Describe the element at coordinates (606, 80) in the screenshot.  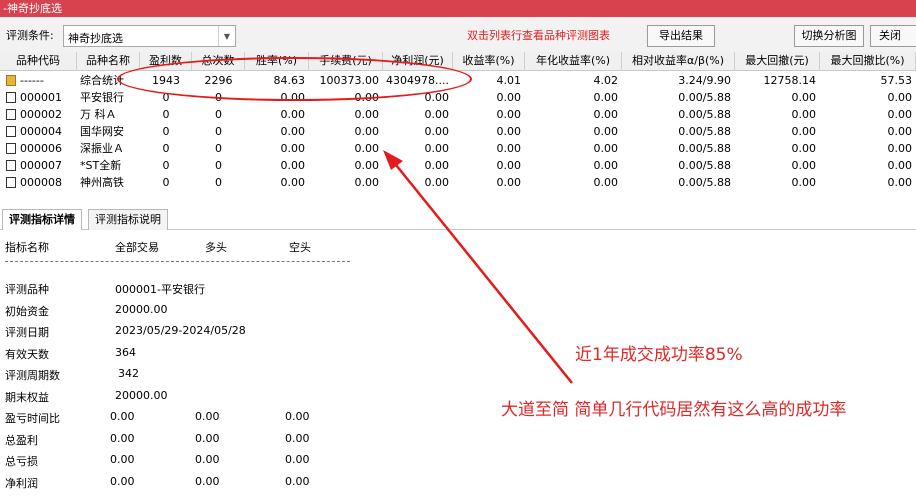
I see `table-cell: 4.02` at that location.